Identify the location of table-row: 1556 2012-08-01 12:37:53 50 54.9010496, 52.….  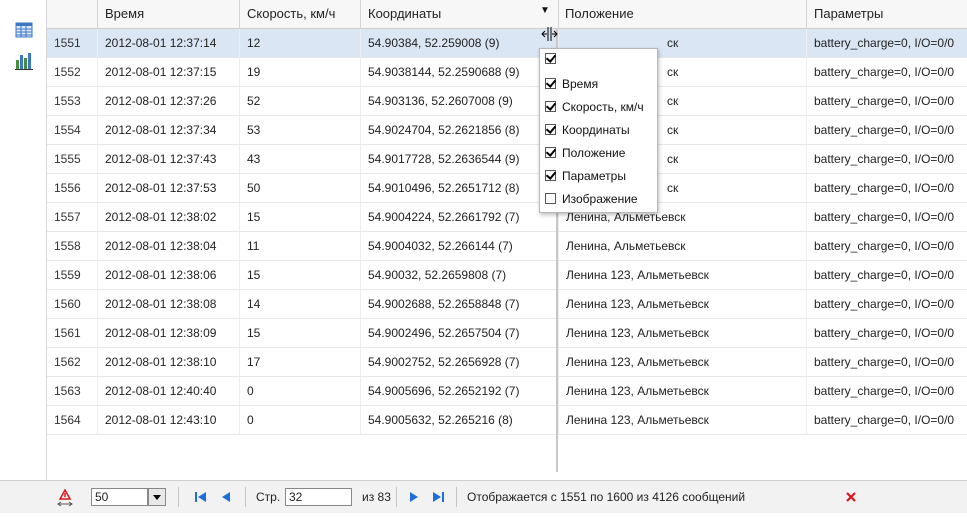
(507, 188).